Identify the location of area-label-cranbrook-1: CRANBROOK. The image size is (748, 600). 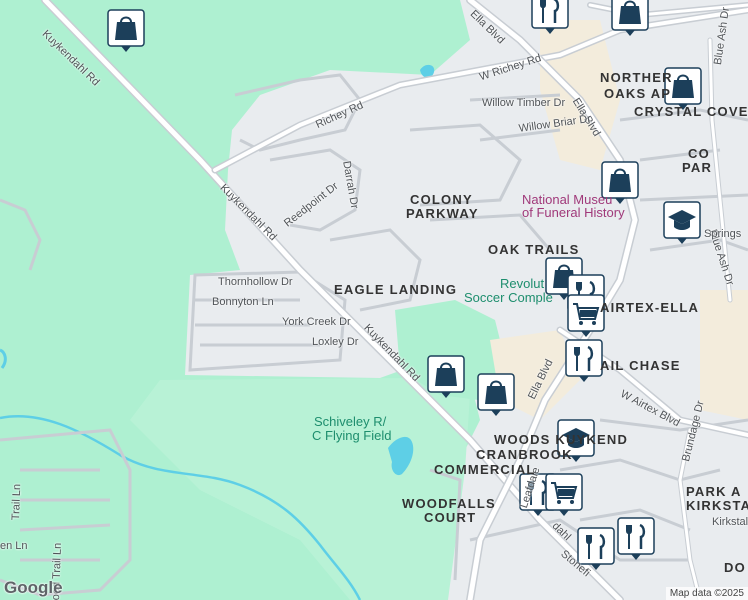
(524, 454).